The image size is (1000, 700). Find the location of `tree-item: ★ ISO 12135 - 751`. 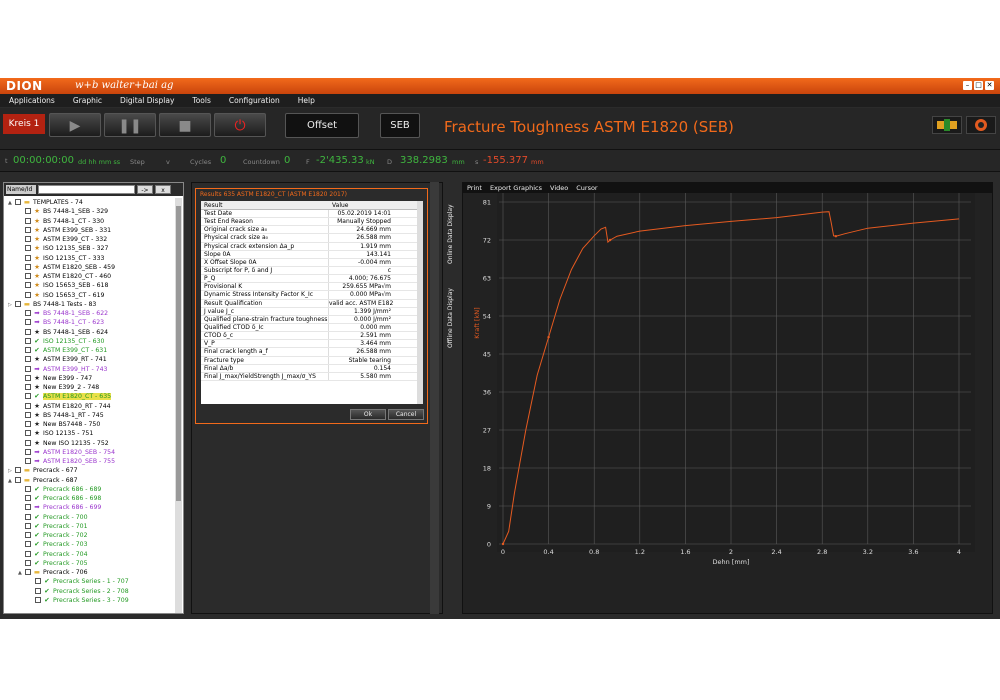

tree-item: ★ ISO 12135 - 751 is located at coordinates (90, 433).